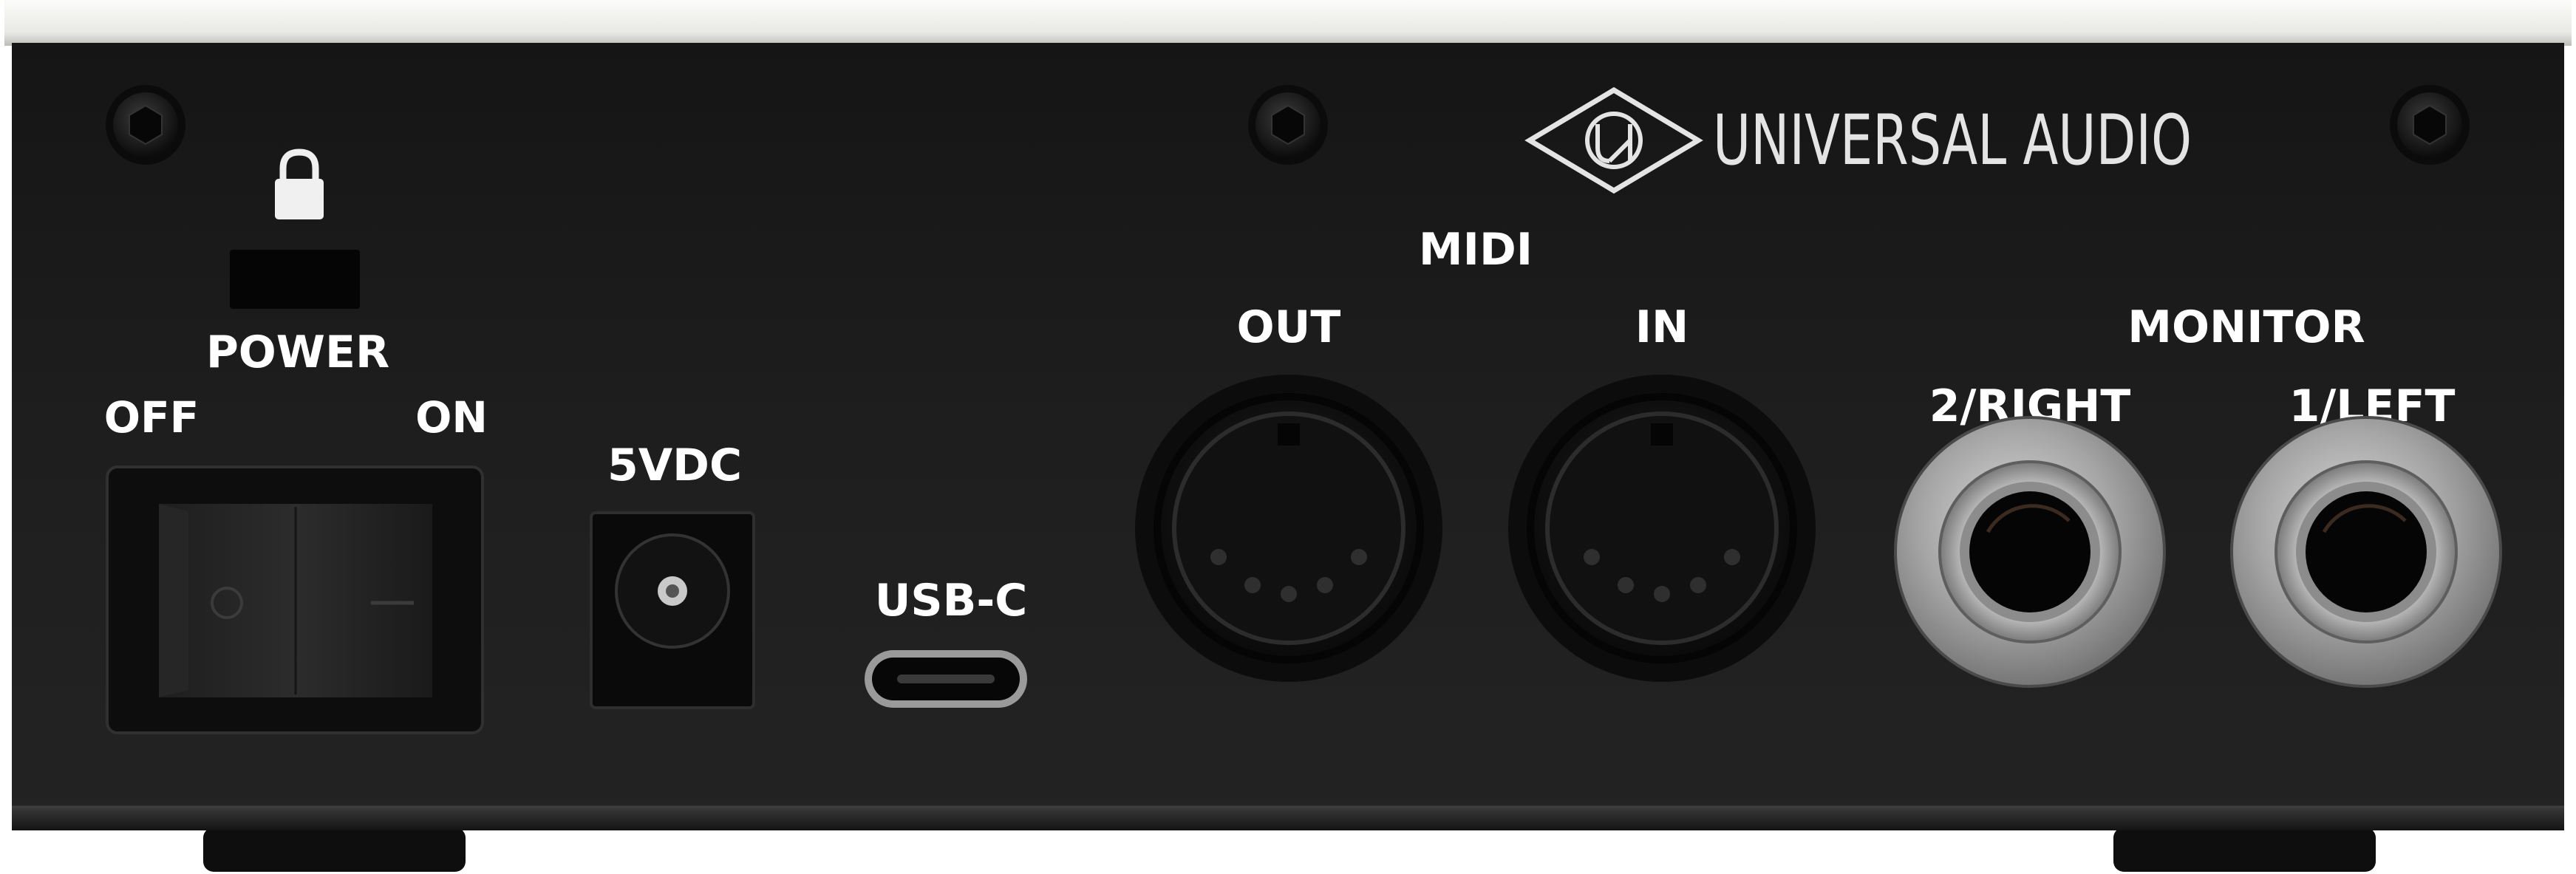 This screenshot has height=874, width=2576. Describe the element at coordinates (951, 601) in the screenshot. I see `usb-label: USB-C` at that location.